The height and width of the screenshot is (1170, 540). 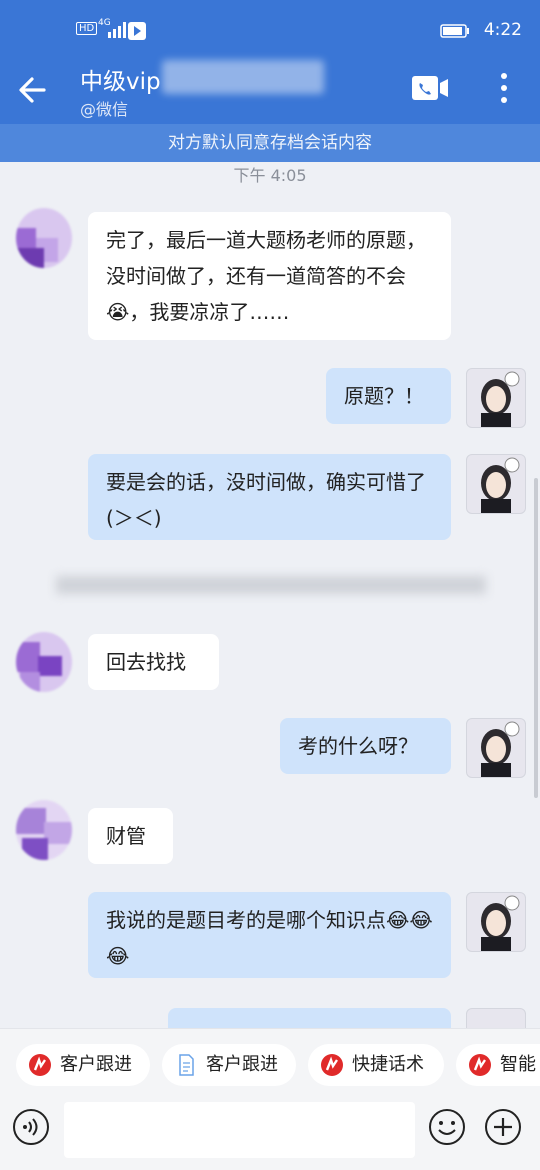 What do you see at coordinates (104, 109) in the screenshot?
I see `contact-source: @微信` at bounding box center [104, 109].